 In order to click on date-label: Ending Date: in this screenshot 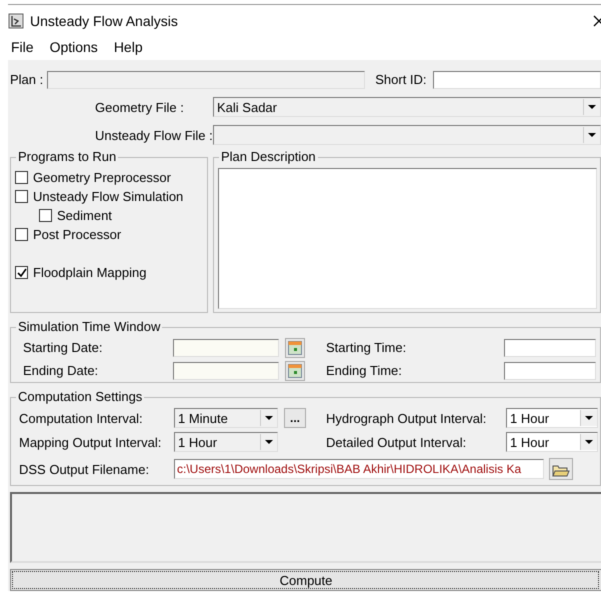, I will do `click(61, 370)`.